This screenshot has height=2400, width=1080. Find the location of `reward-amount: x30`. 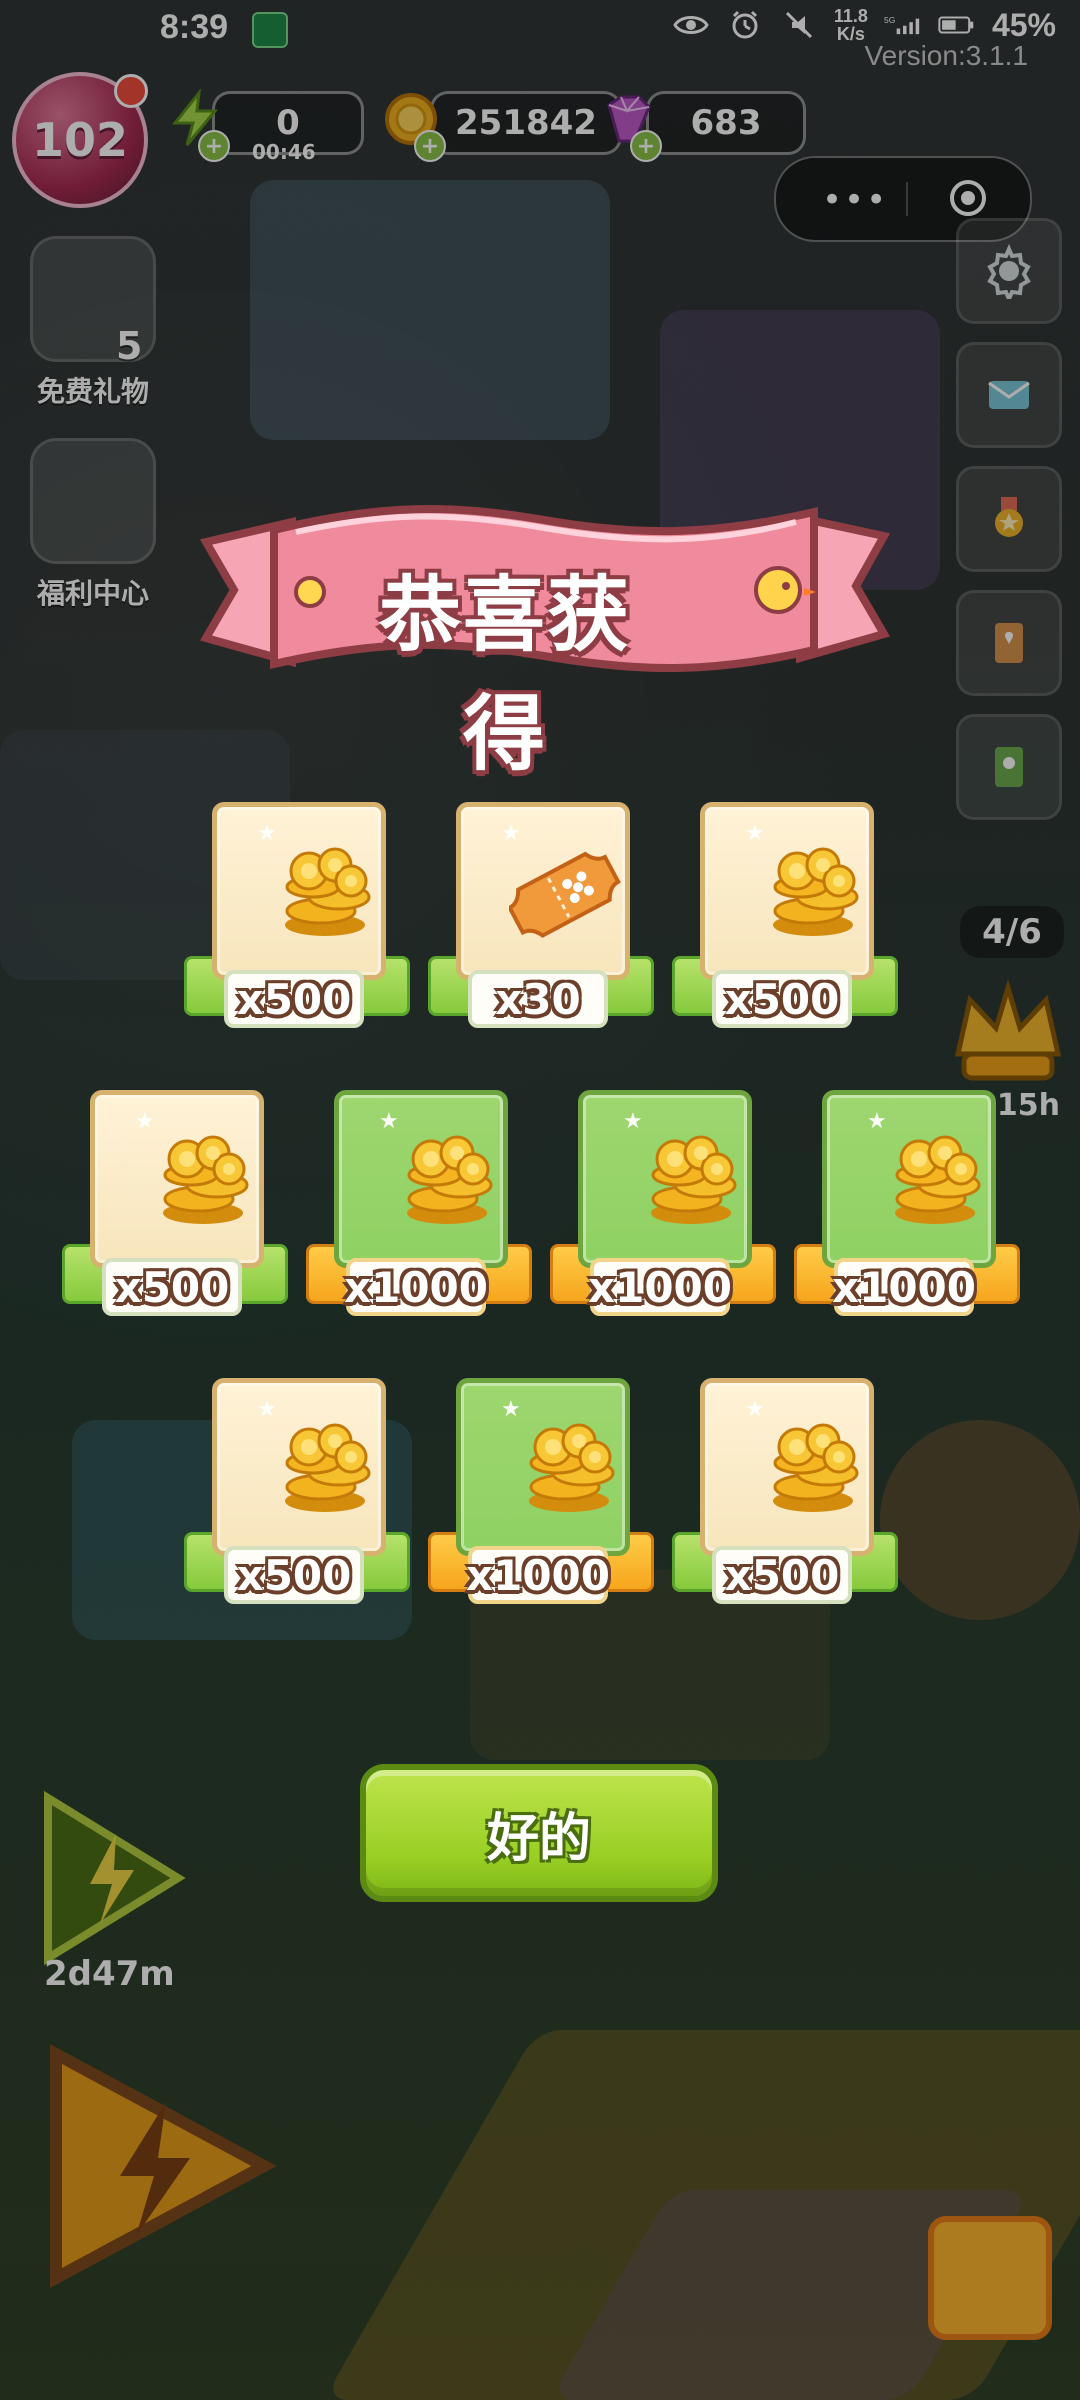

reward-amount: x30 is located at coordinates (538, 999).